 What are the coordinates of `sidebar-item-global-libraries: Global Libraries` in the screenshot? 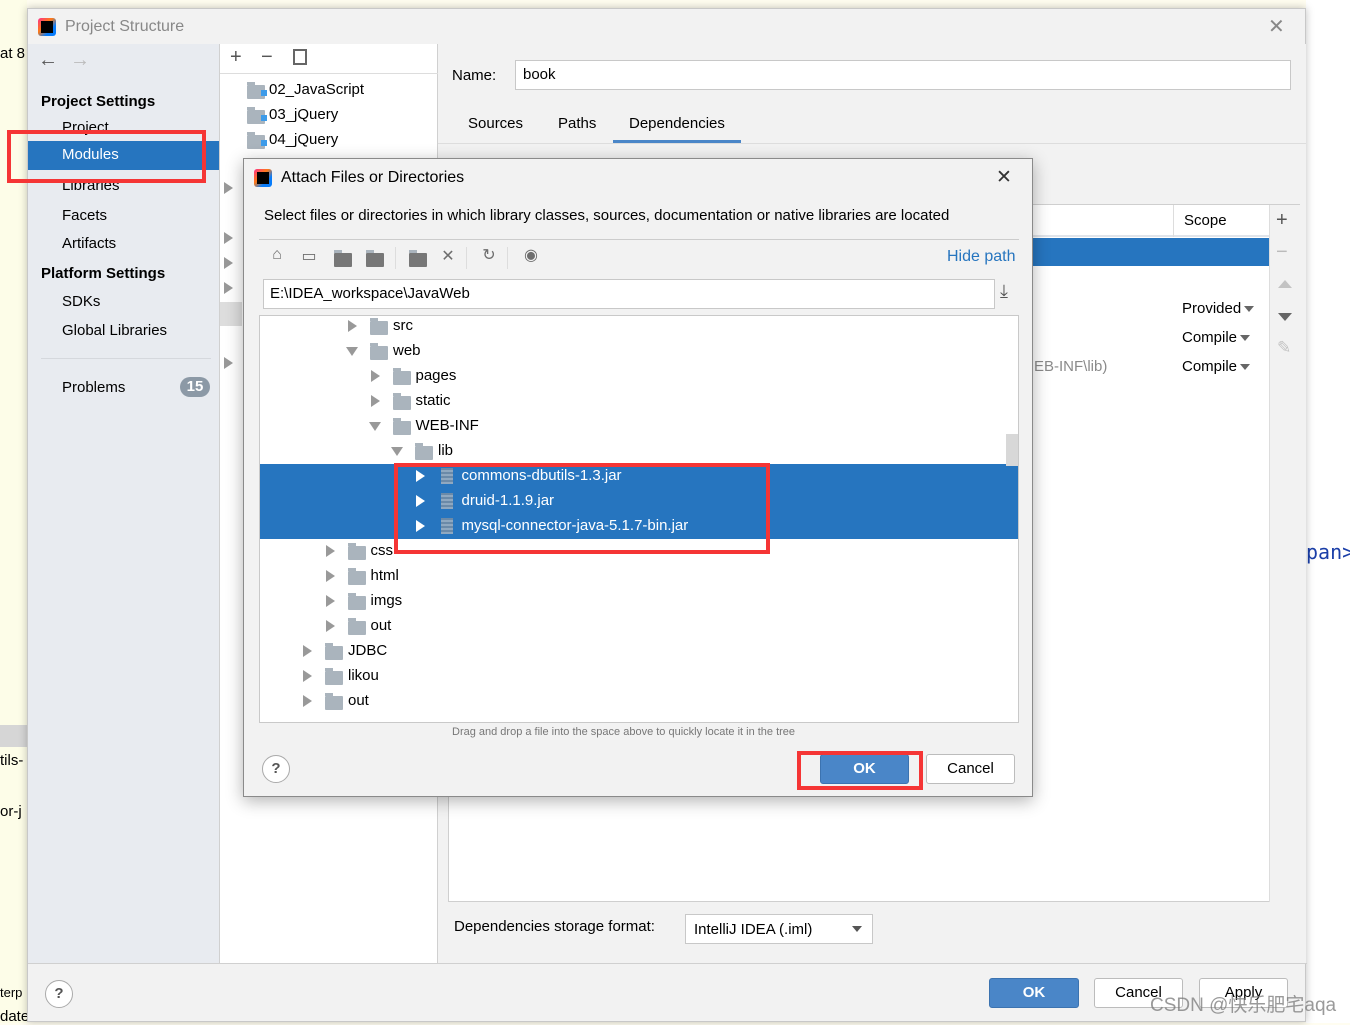 It's located at (114, 330).